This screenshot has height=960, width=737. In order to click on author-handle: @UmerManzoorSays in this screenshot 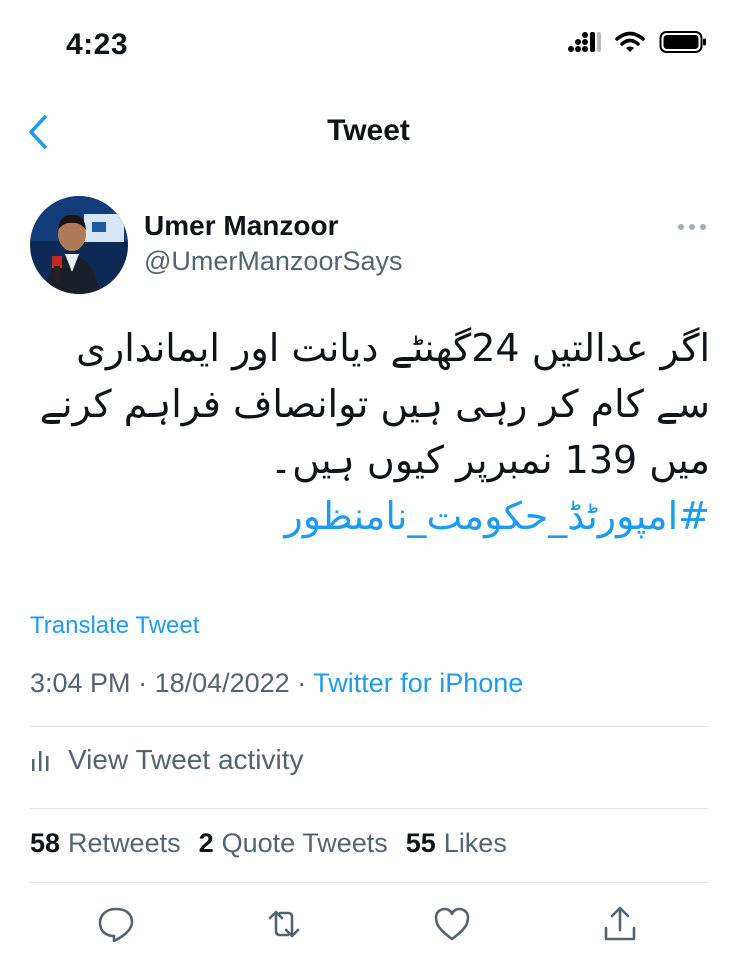, I will do `click(273, 261)`.